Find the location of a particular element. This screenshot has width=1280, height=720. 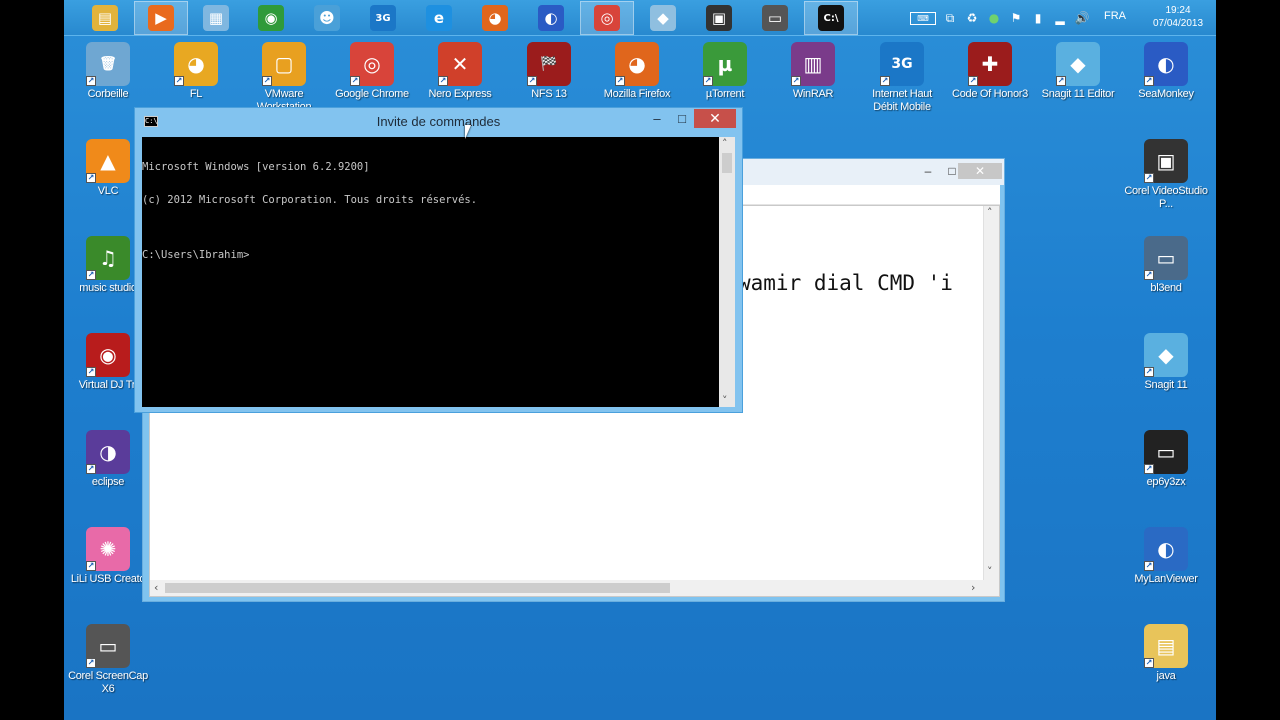

desktop-icon: ▢↗VMware Workstation is located at coordinates (284, 78).